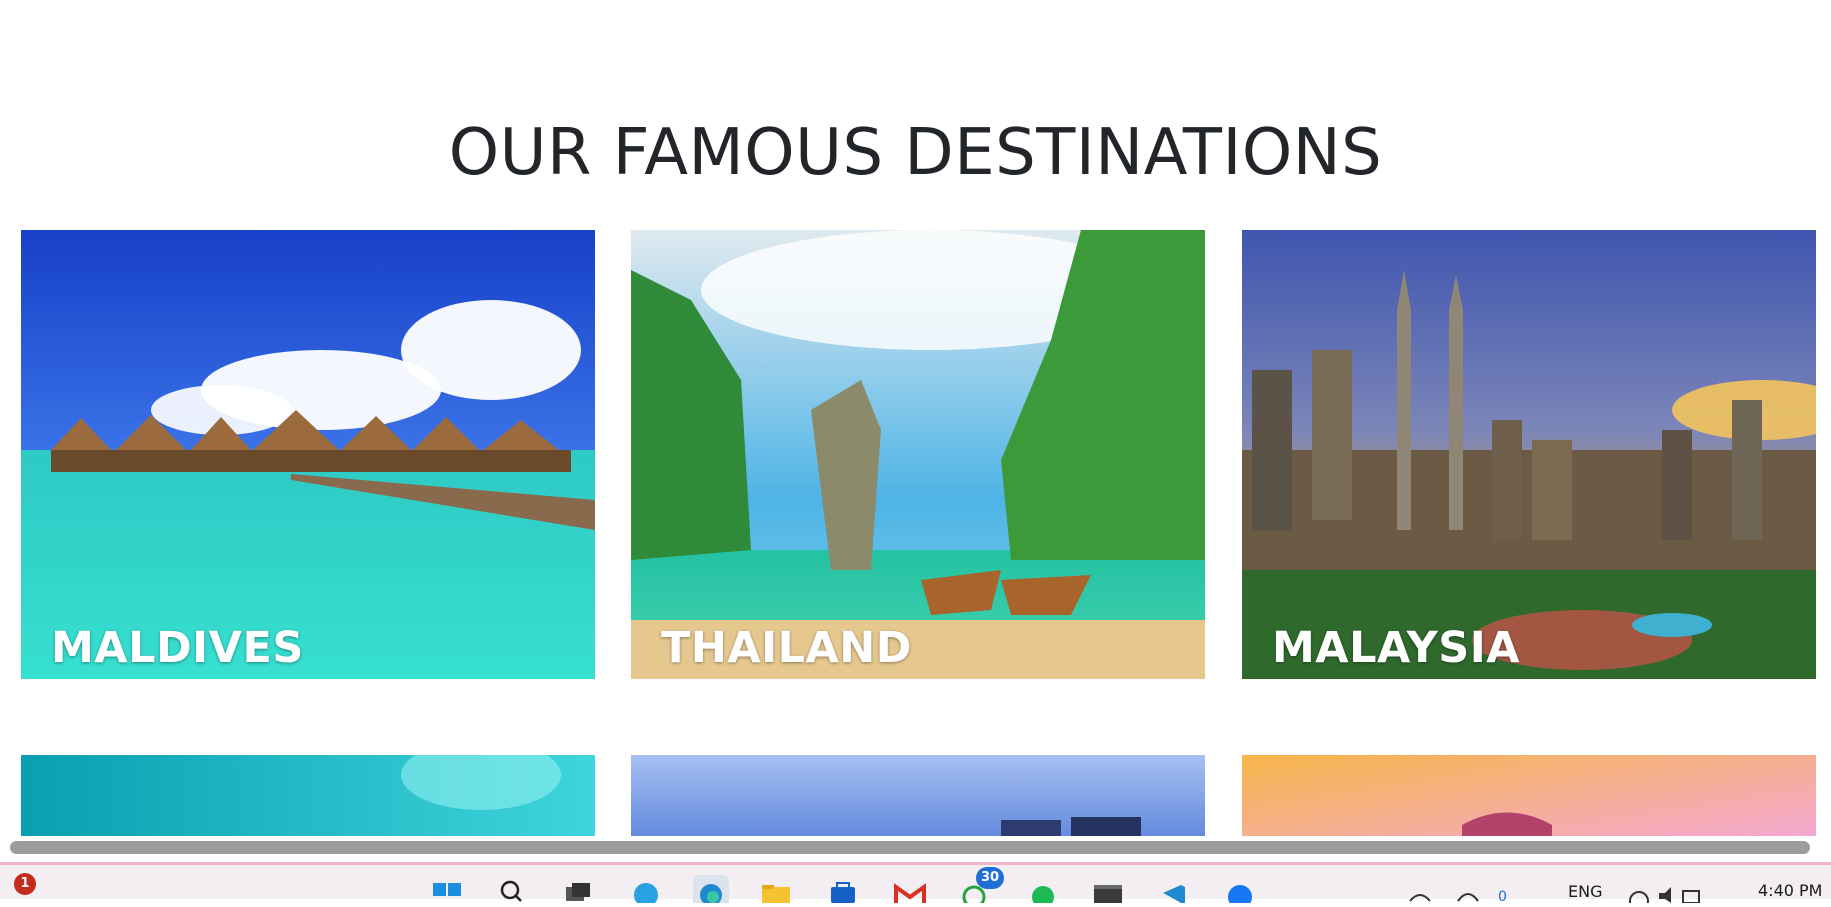 Image resolution: width=1831 pixels, height=907 pixels. Describe the element at coordinates (990, 878) in the screenshot. I see `notification-badge: 30` at that location.